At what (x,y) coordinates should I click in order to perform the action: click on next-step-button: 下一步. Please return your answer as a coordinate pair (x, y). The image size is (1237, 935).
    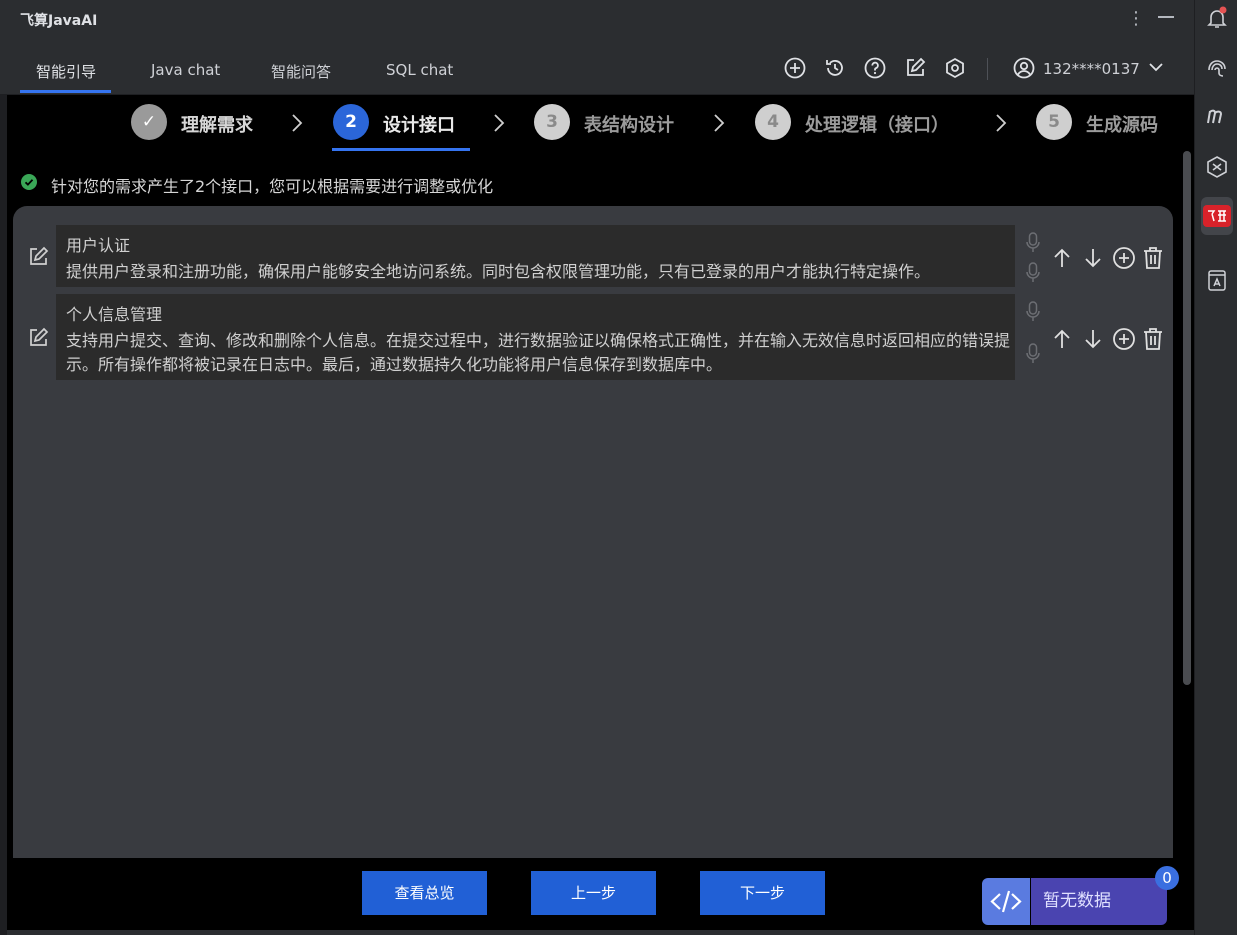
    Looking at the image, I should click on (762, 893).